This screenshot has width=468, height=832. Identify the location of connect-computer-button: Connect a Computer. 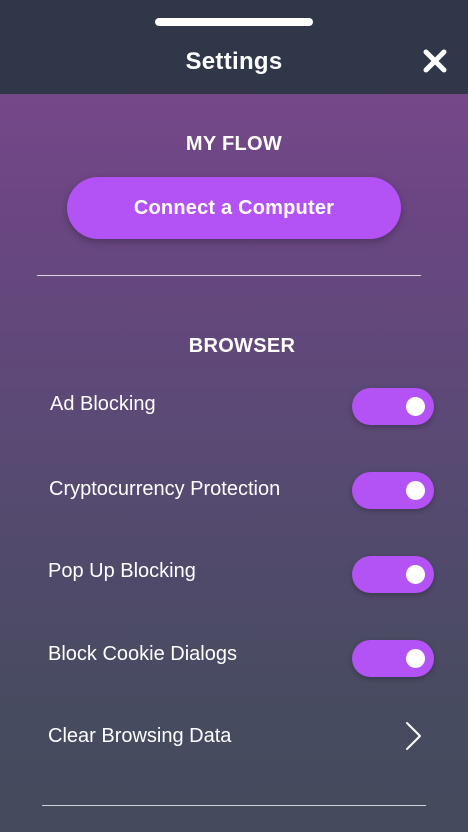
(234, 208).